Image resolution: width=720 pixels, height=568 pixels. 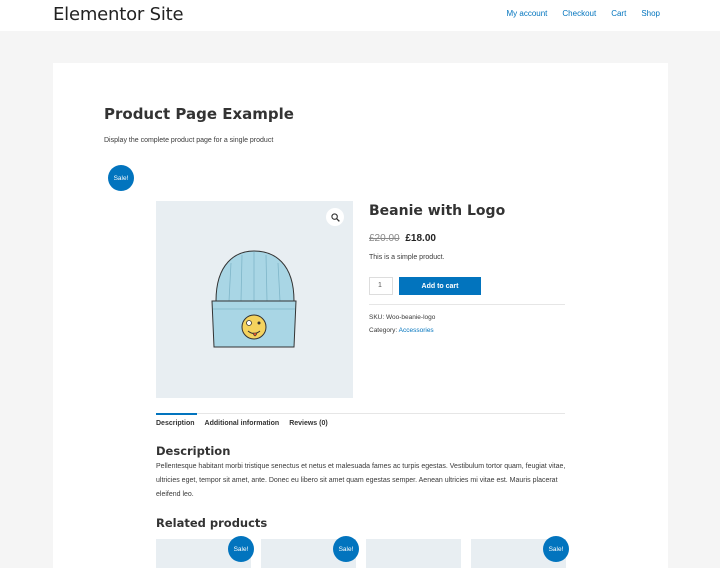 I want to click on category-link: Accessories, so click(x=416, y=330).